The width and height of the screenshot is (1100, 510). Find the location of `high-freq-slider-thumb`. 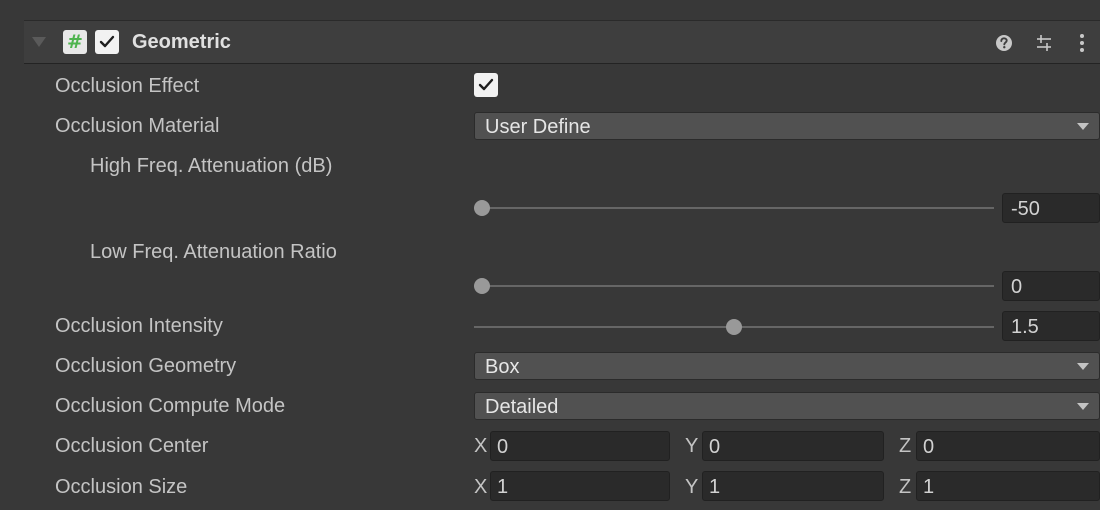

high-freq-slider-thumb is located at coordinates (482, 208).